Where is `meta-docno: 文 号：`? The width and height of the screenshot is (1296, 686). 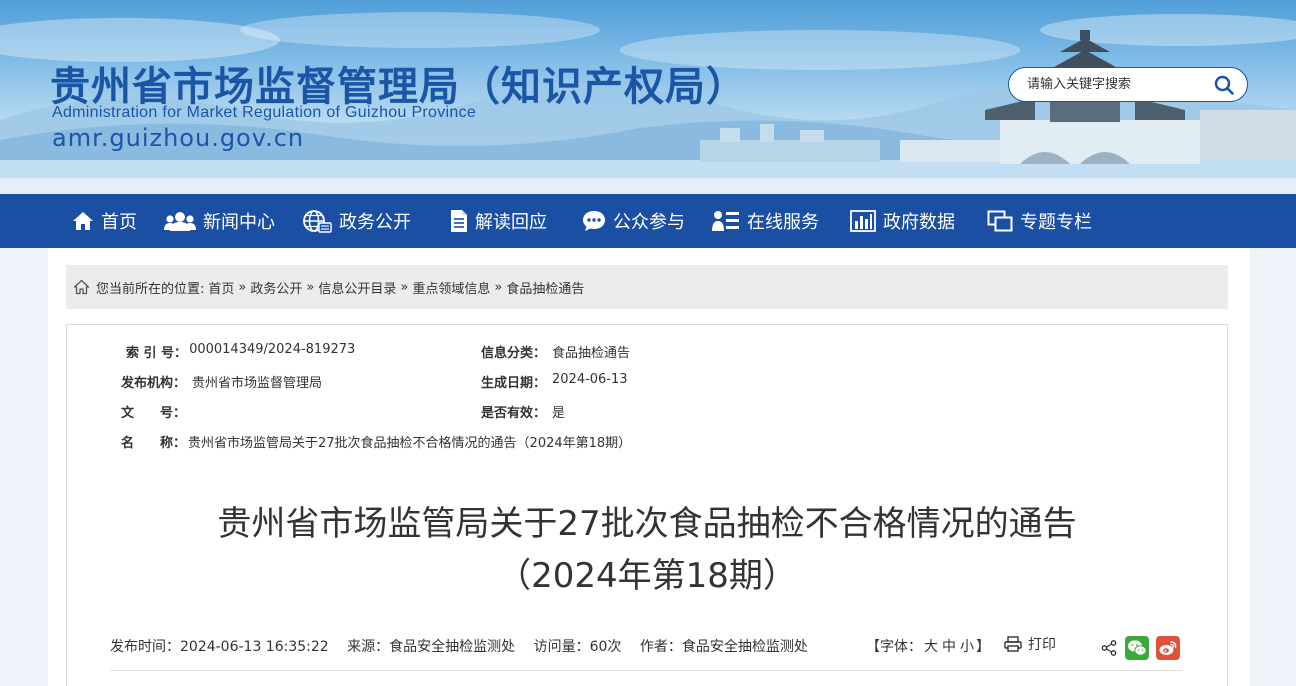 meta-docno: 文 号： is located at coordinates (156, 411).